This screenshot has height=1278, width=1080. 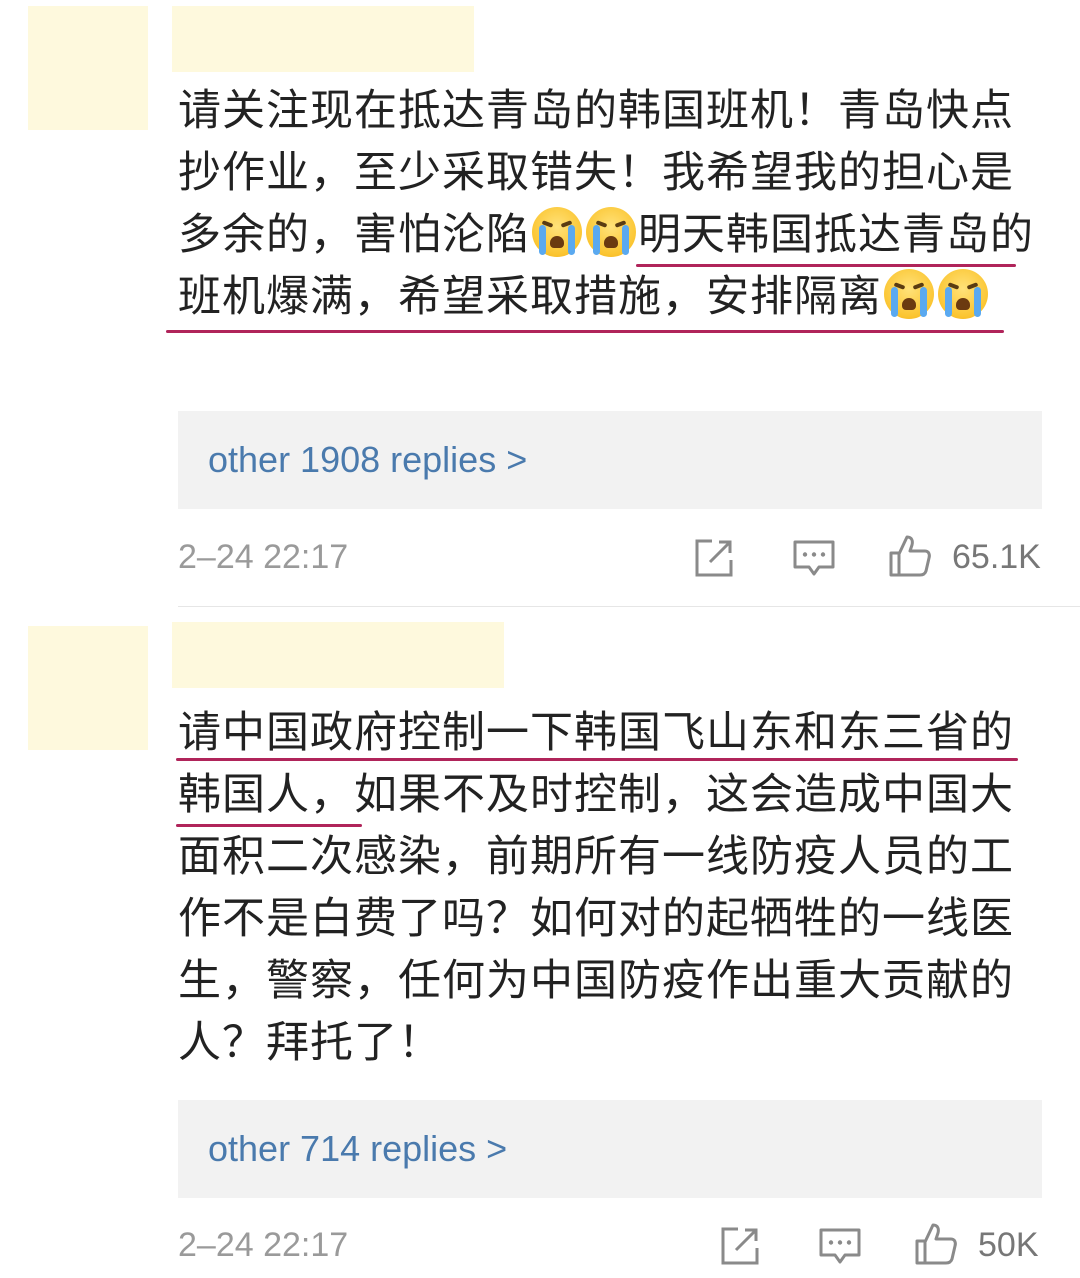 What do you see at coordinates (1008, 1245) in the screenshot?
I see `like-count: 50K` at bounding box center [1008, 1245].